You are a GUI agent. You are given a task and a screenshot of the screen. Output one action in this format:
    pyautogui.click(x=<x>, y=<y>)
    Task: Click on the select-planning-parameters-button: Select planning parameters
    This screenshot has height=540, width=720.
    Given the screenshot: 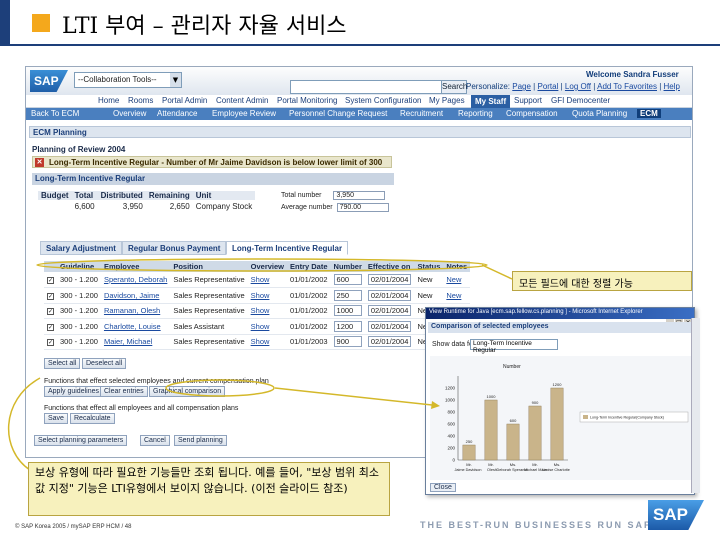 What is the action you would take?
    pyautogui.click(x=81, y=440)
    